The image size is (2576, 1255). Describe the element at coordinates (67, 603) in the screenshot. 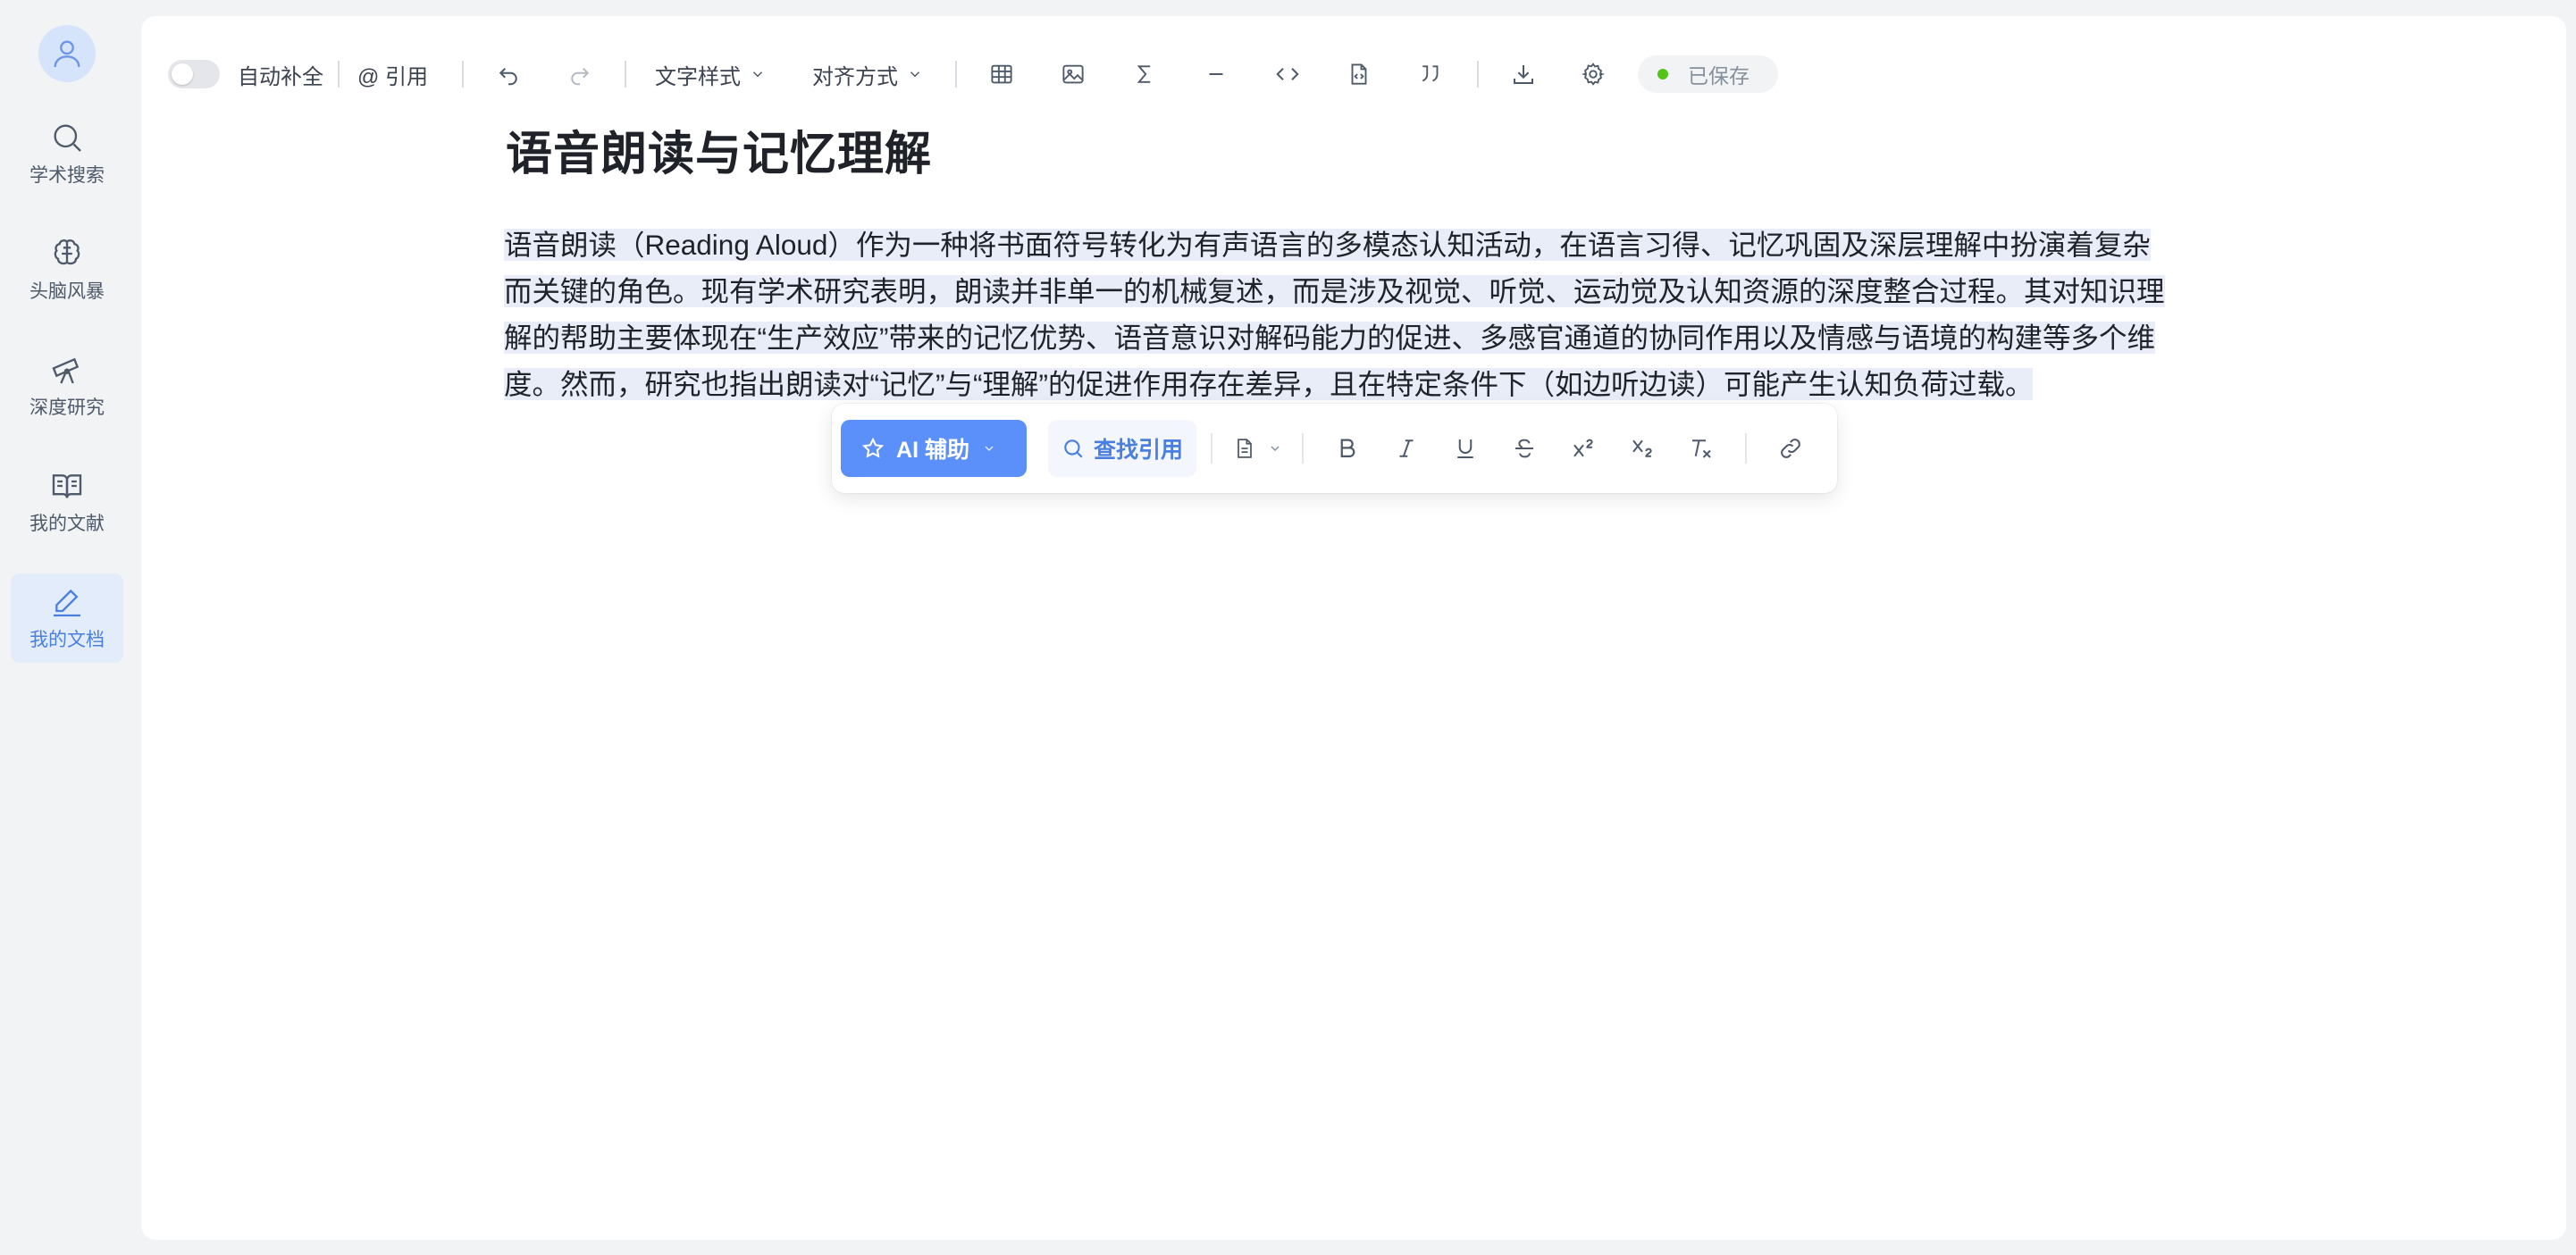

I see `pen-icon` at that location.